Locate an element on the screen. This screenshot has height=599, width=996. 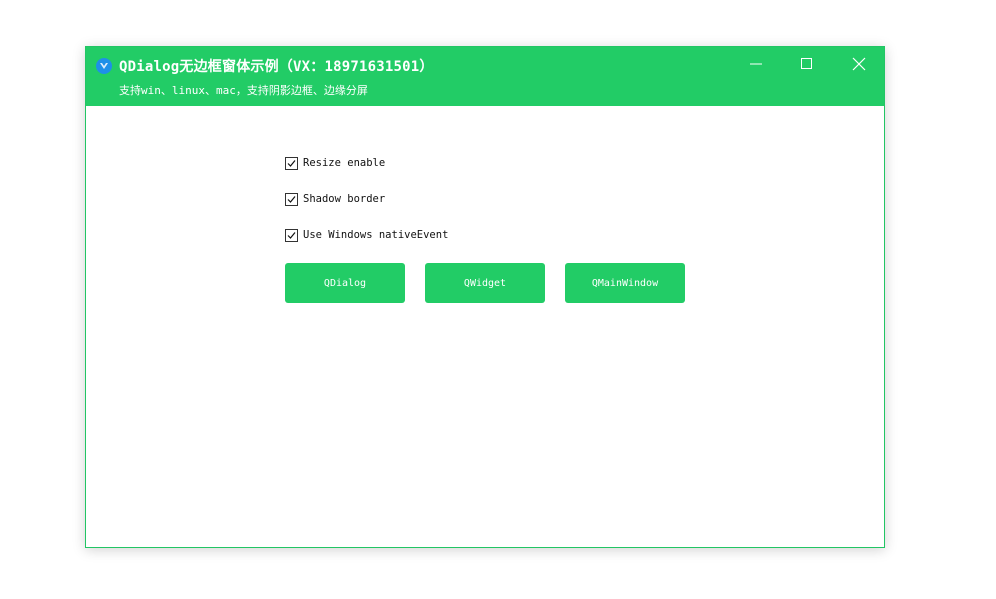
minimize-button is located at coordinates (756, 64).